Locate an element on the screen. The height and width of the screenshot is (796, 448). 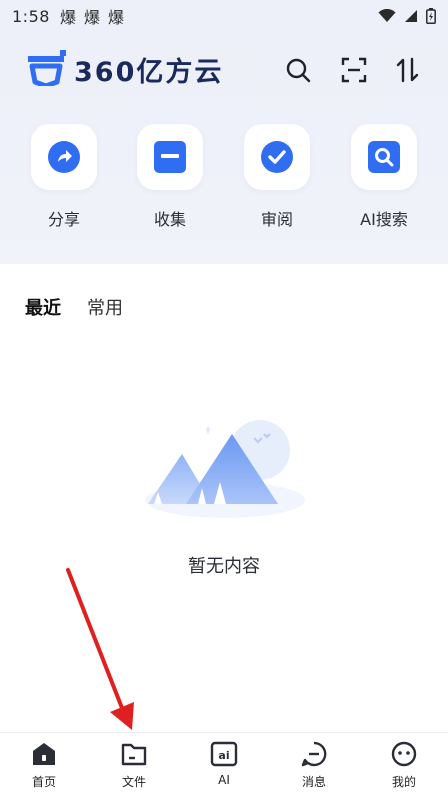
nav-messages: 消息 is located at coordinates (314, 765).